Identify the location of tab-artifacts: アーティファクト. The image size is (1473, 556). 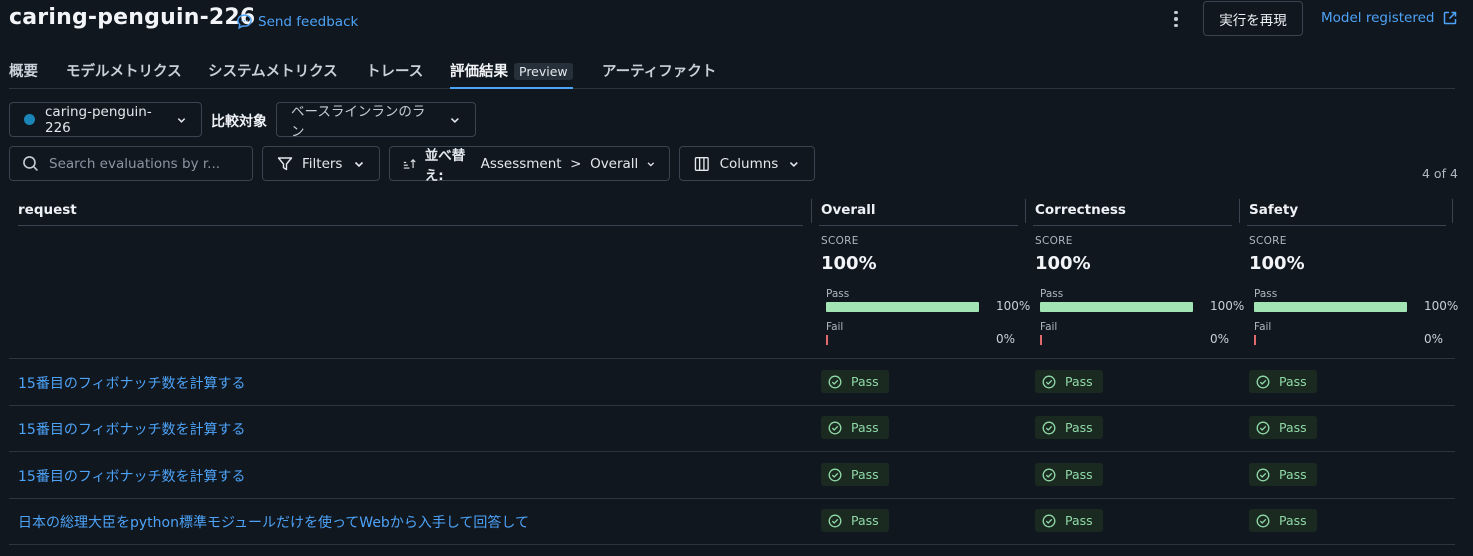
(659, 74).